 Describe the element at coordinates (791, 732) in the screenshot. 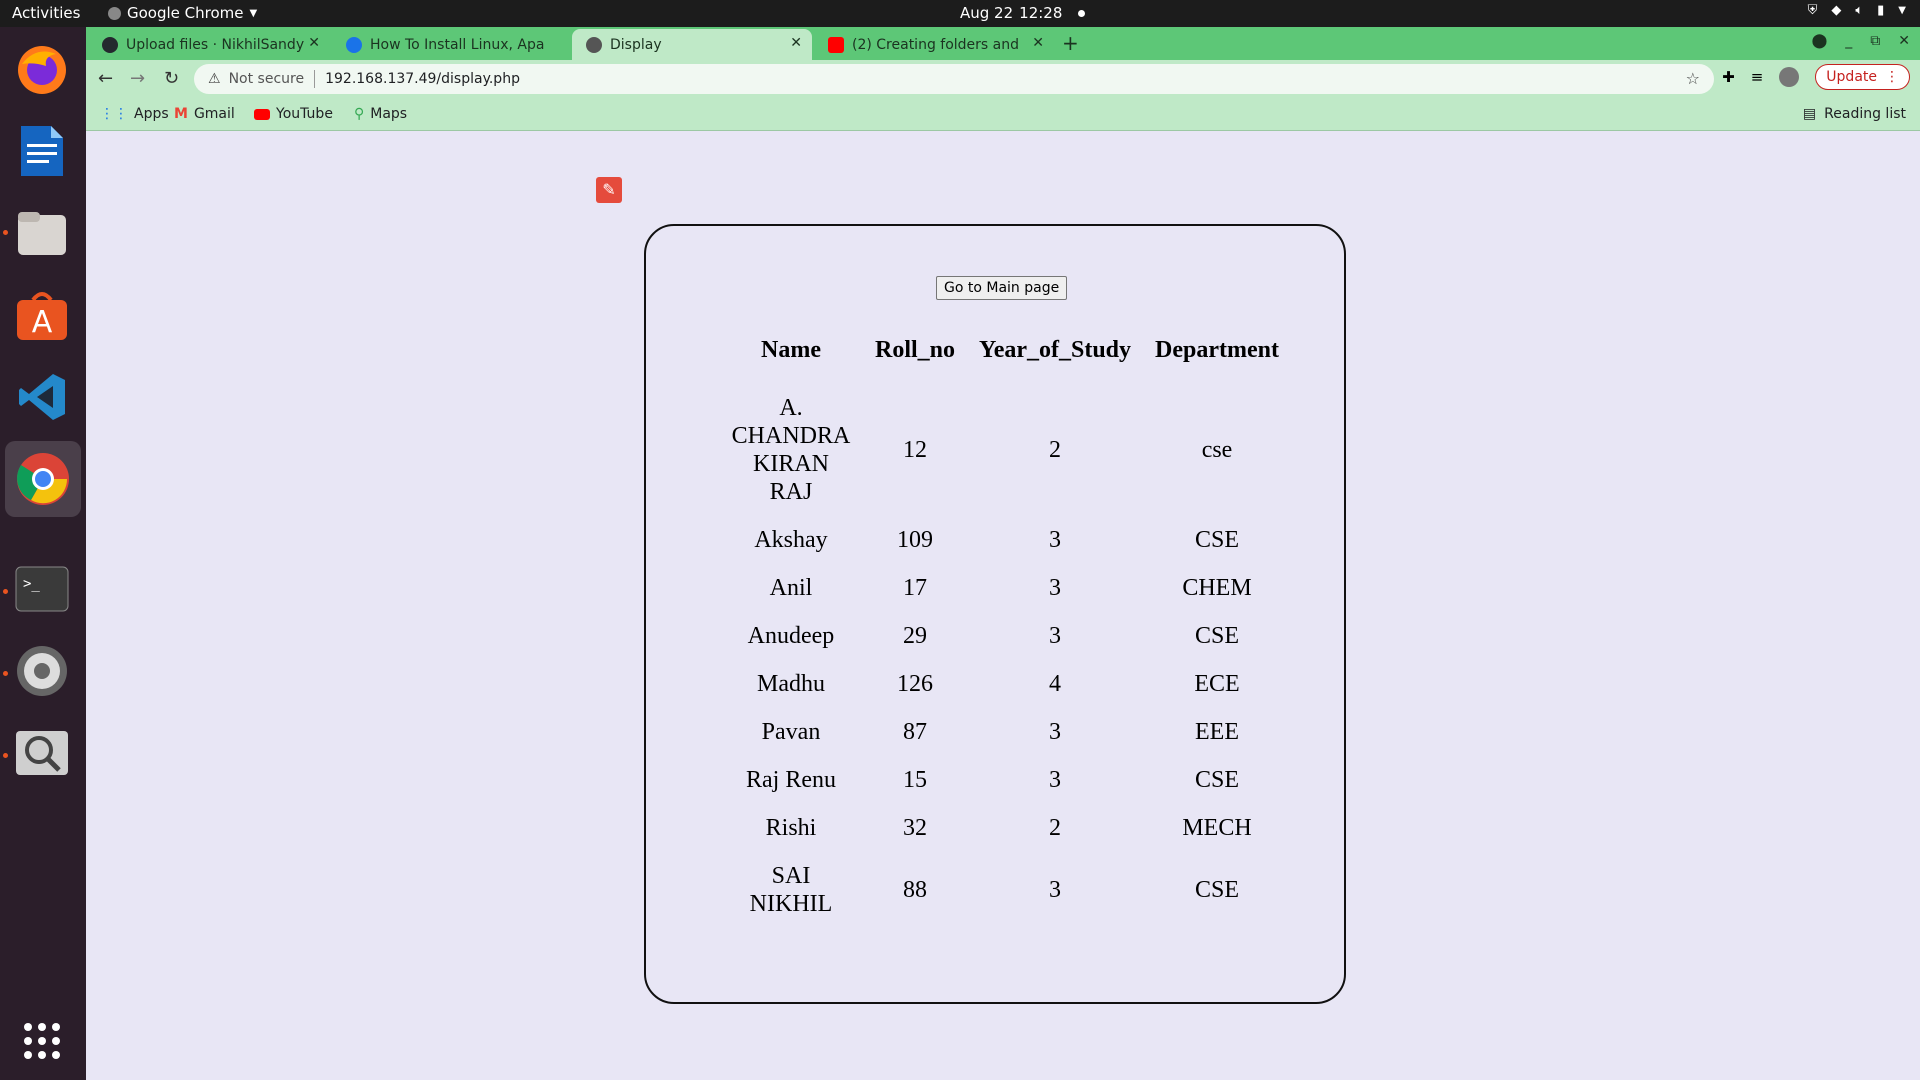

I see `cell-name: Pavan` at that location.